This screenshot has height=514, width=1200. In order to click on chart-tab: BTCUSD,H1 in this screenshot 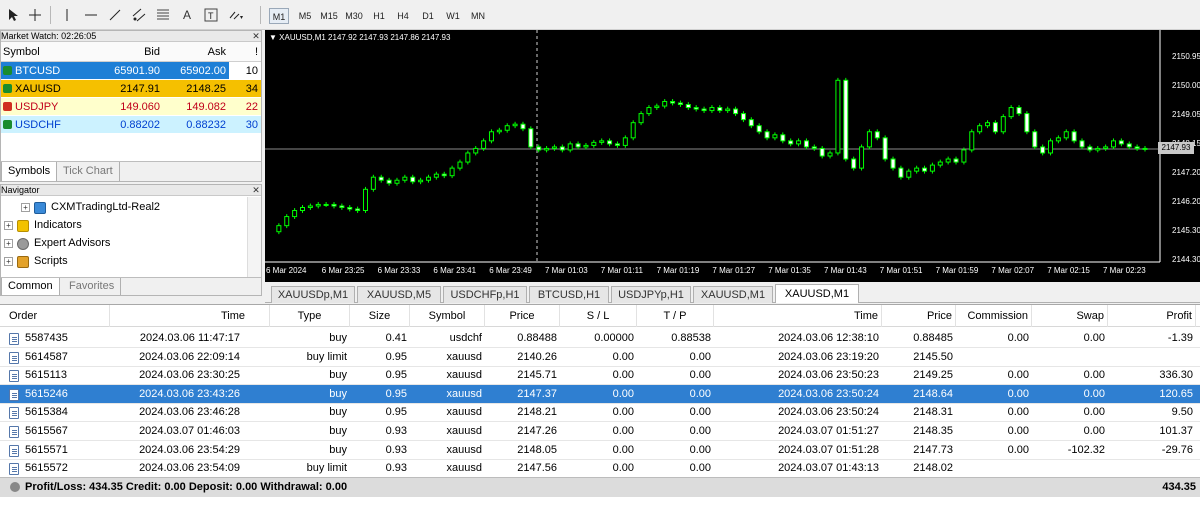, I will do `click(569, 294)`.